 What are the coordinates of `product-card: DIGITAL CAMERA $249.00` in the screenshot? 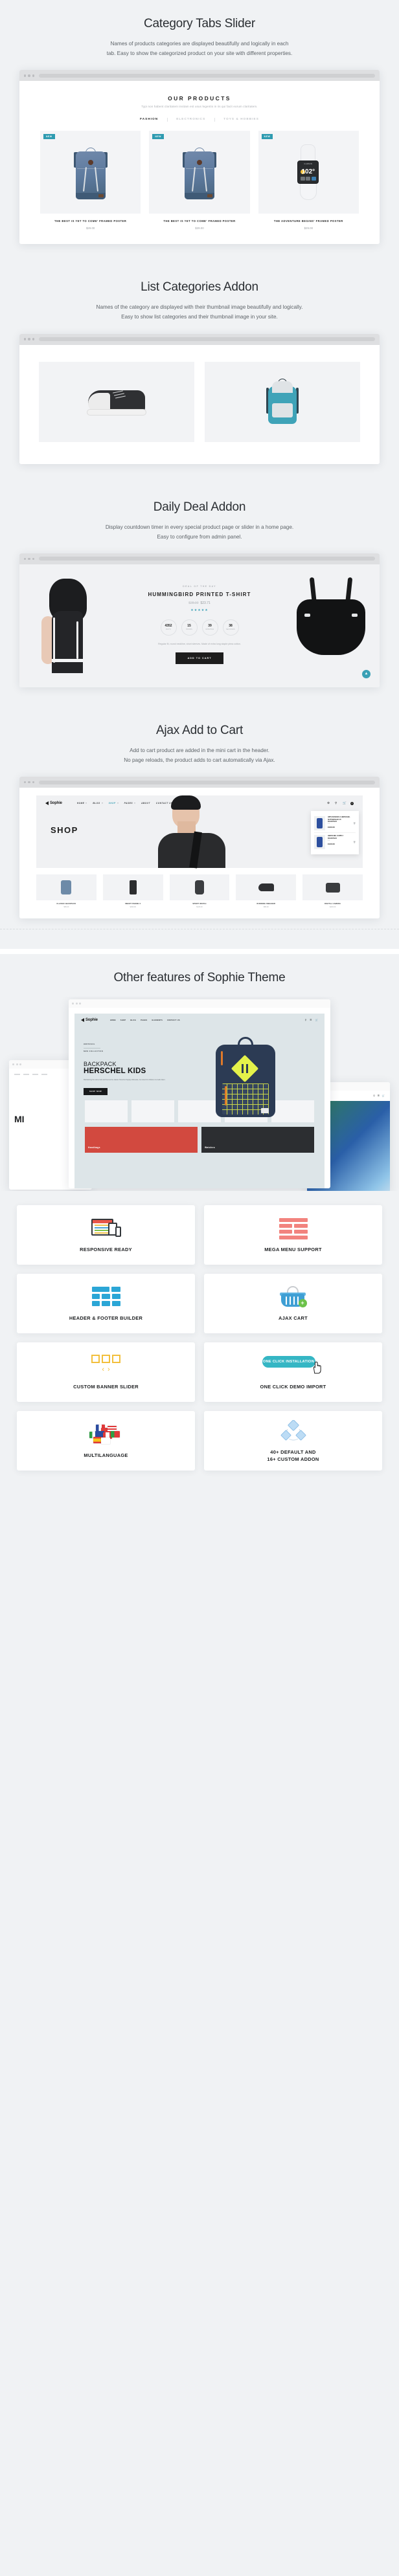 It's located at (332, 891).